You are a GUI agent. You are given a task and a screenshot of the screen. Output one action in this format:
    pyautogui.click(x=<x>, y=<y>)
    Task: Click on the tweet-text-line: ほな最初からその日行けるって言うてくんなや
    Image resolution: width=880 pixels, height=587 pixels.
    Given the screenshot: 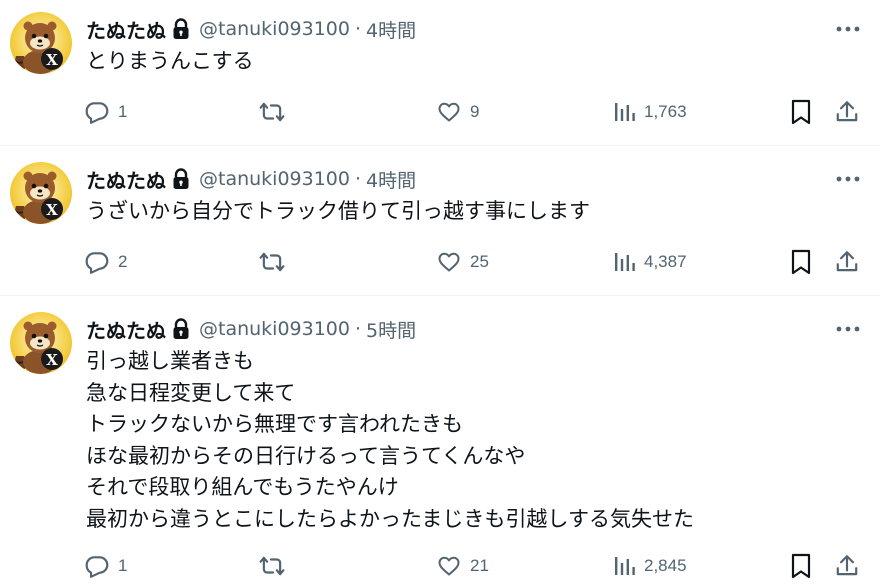 What is the action you would take?
    pyautogui.click(x=306, y=455)
    